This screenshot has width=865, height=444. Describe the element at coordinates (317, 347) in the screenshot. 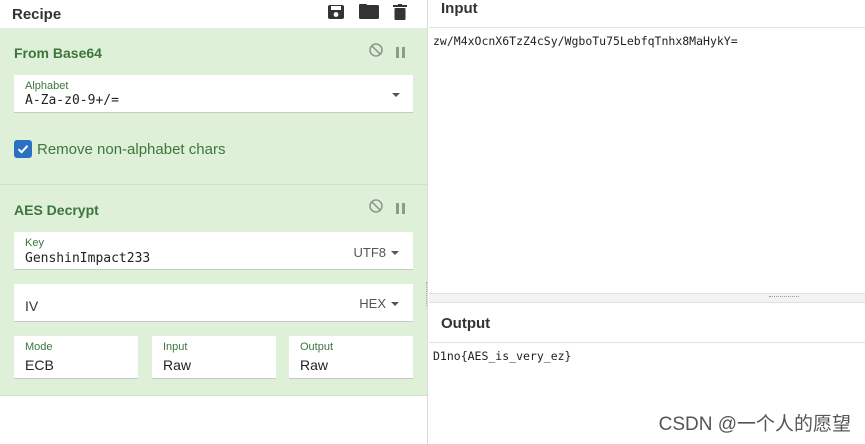

I see `output-format-label: Output` at that location.